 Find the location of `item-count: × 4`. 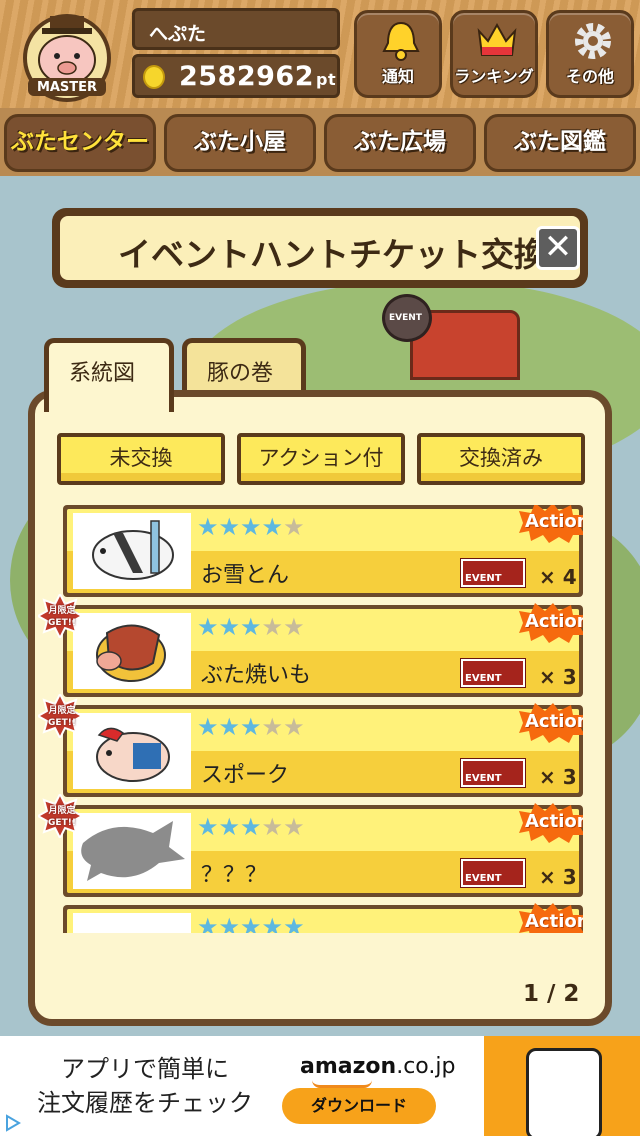

item-count: × 4 is located at coordinates (558, 577).